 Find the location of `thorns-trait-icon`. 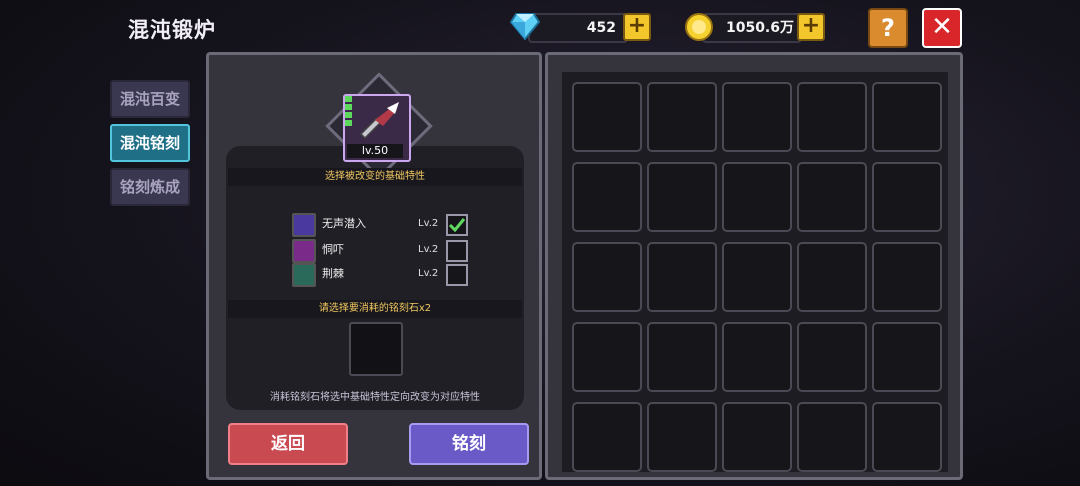

thorns-trait-icon is located at coordinates (304, 275).